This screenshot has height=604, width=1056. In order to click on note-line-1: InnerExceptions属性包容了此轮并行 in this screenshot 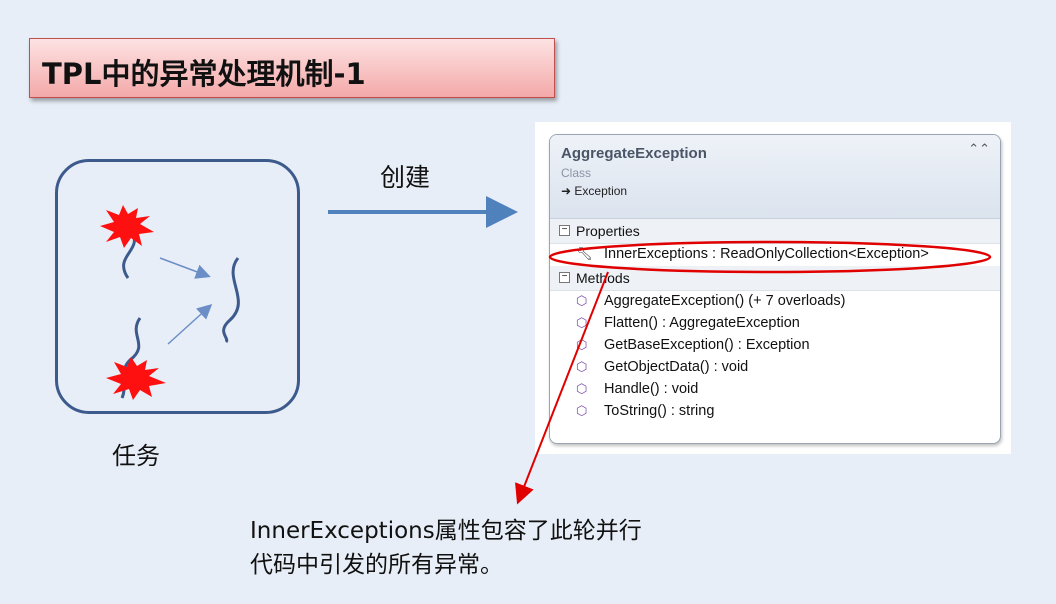, I will do `click(446, 531)`.